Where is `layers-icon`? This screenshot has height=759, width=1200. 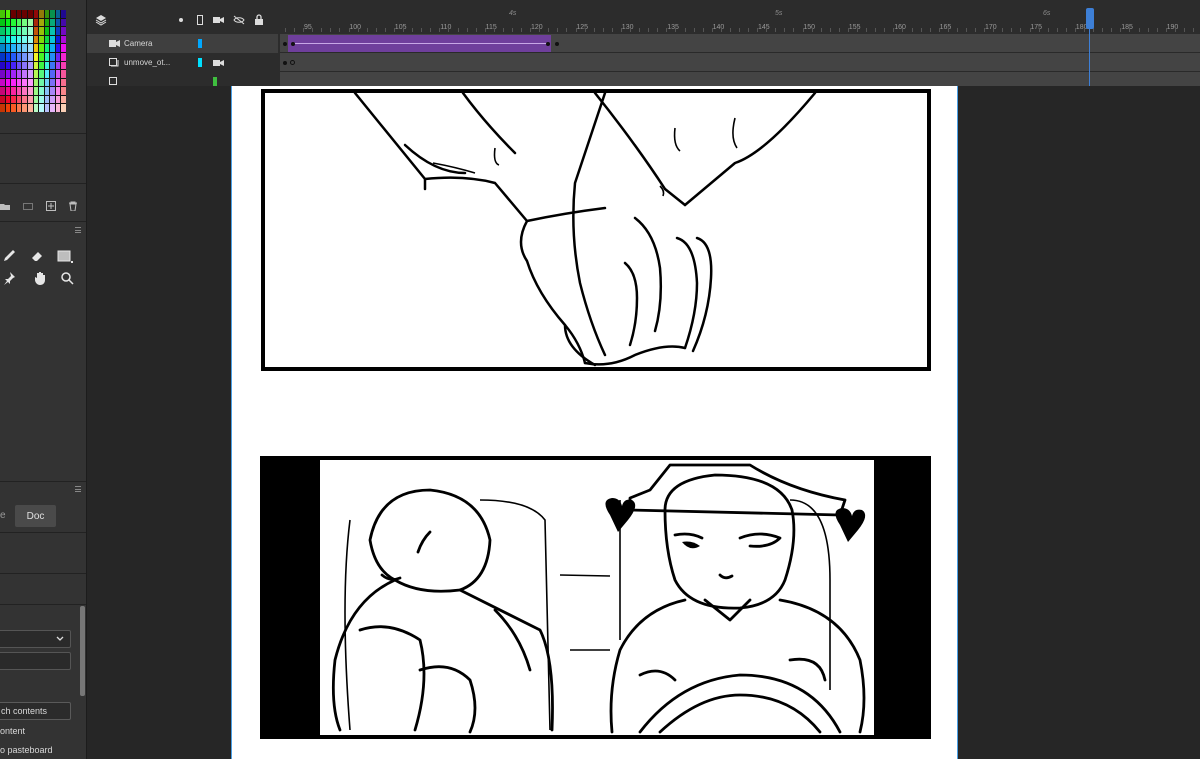 layers-icon is located at coordinates (101, 20).